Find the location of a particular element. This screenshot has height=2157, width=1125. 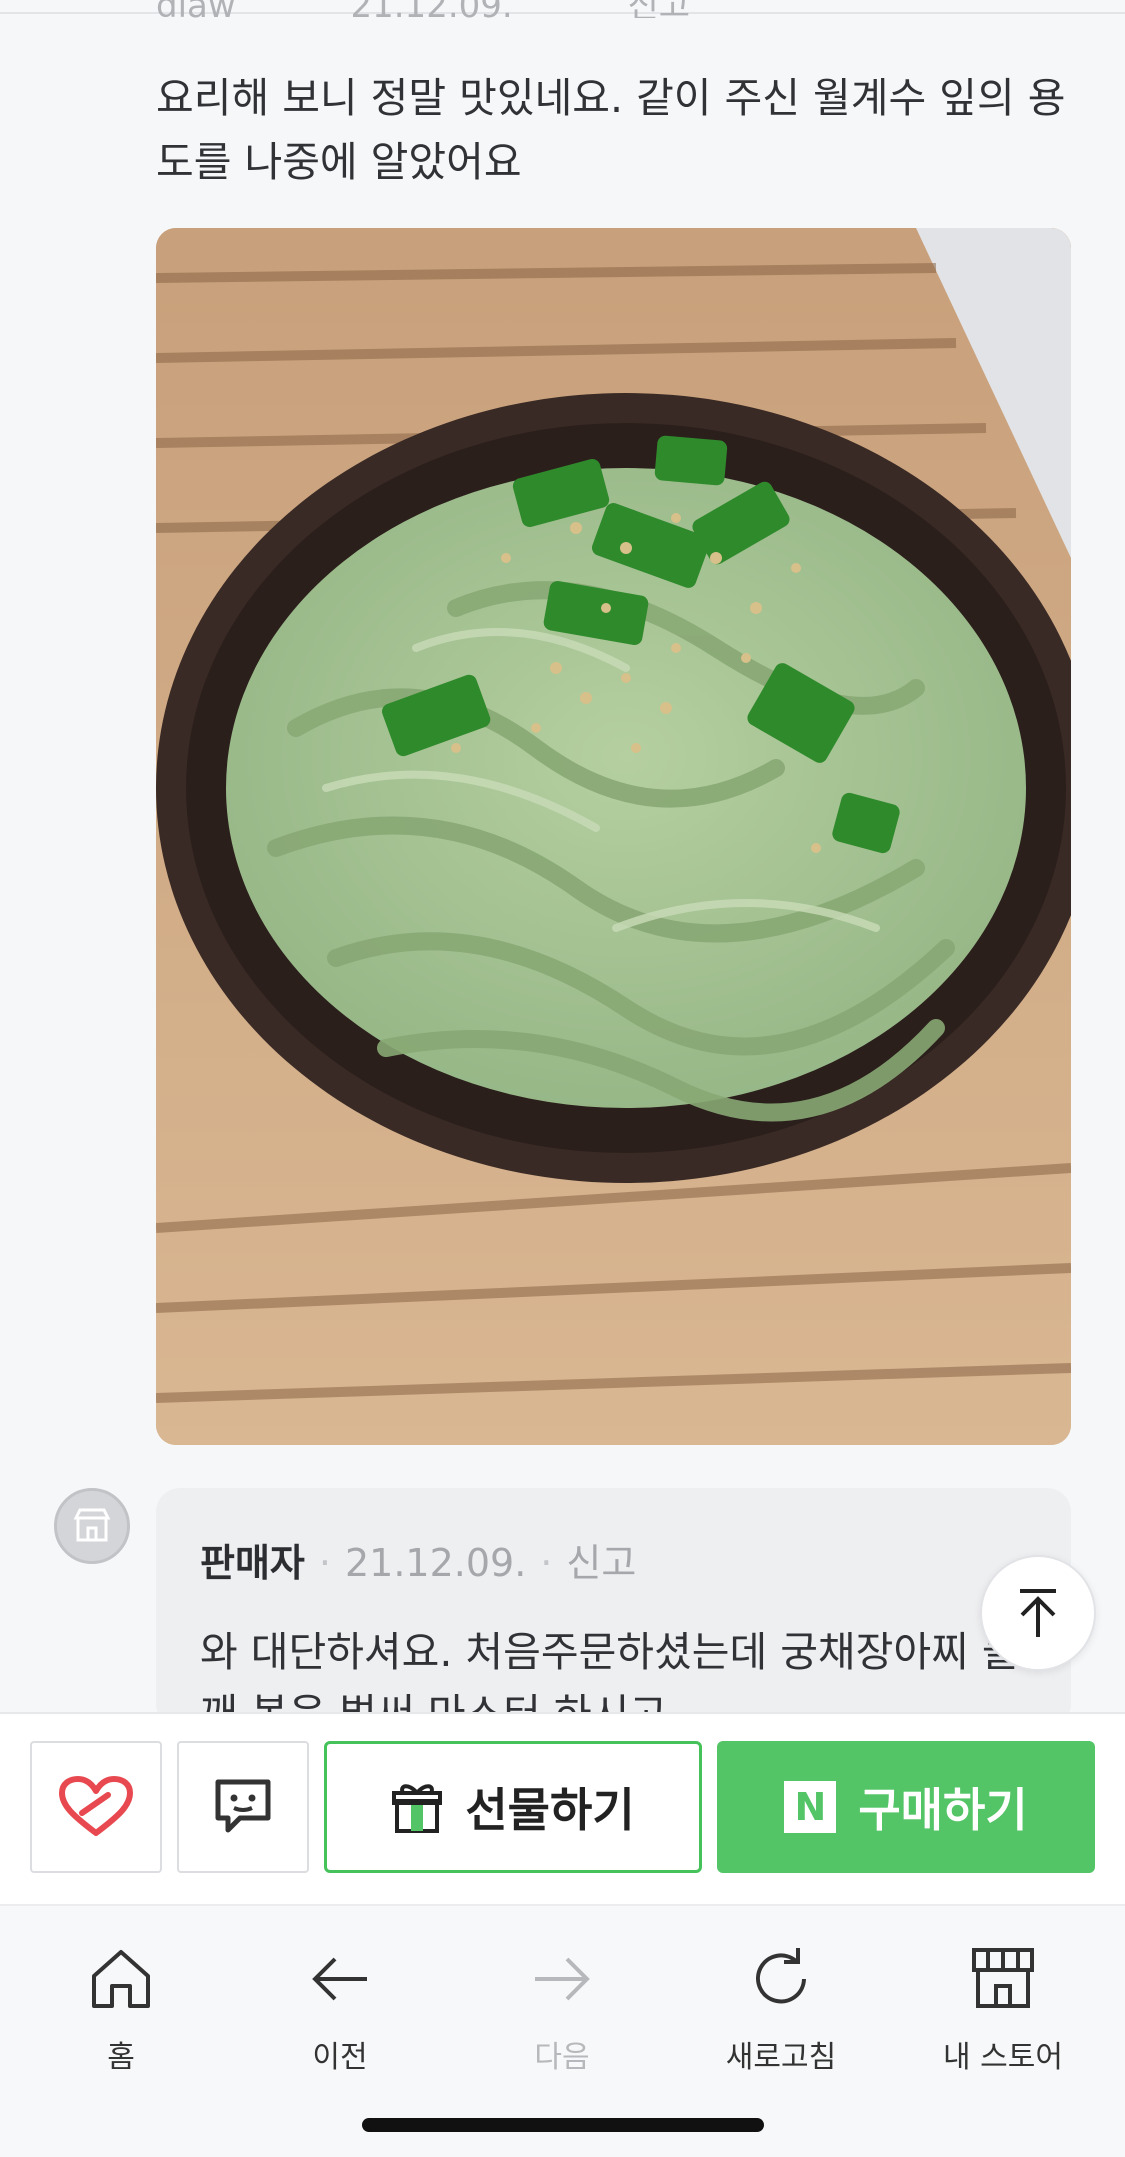

review-report-link: 신고 is located at coordinates (659, 9).